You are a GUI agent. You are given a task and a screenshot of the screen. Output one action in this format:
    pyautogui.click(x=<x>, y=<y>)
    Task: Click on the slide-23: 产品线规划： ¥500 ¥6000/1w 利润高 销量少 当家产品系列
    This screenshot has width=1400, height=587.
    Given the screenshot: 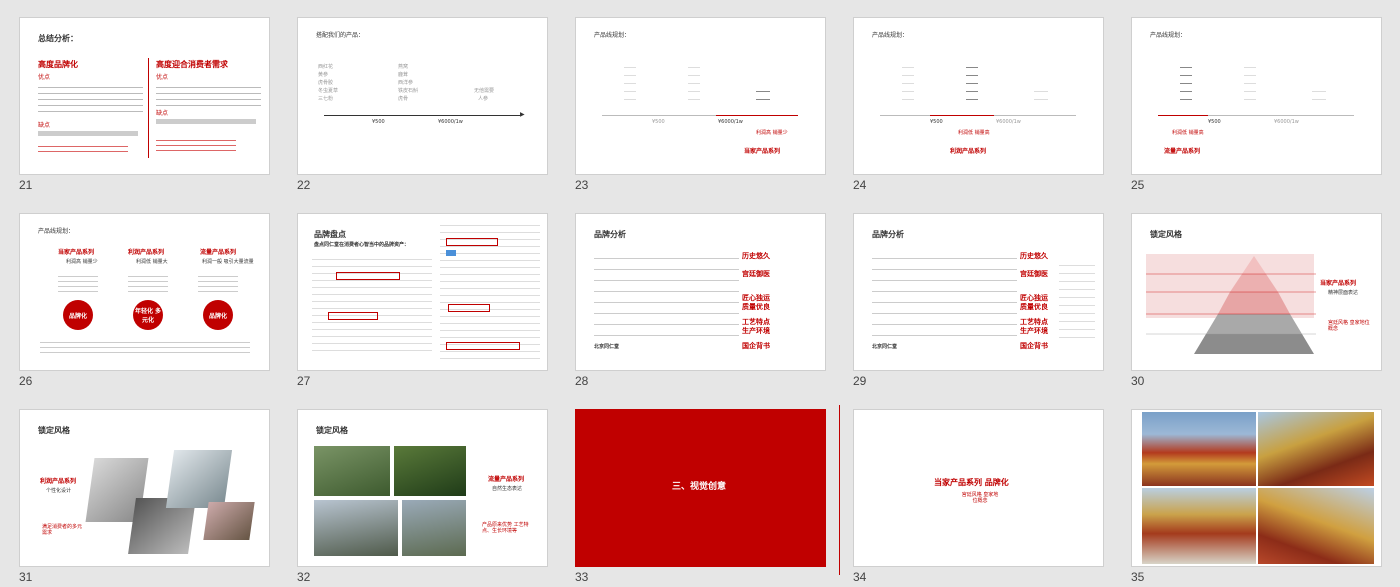 What is the action you would take?
    pyautogui.click(x=700, y=96)
    